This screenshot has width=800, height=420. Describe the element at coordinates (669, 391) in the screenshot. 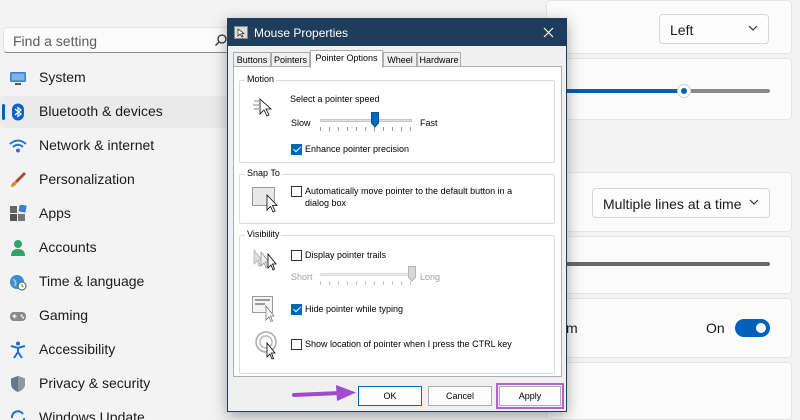

I see `additional-card` at that location.